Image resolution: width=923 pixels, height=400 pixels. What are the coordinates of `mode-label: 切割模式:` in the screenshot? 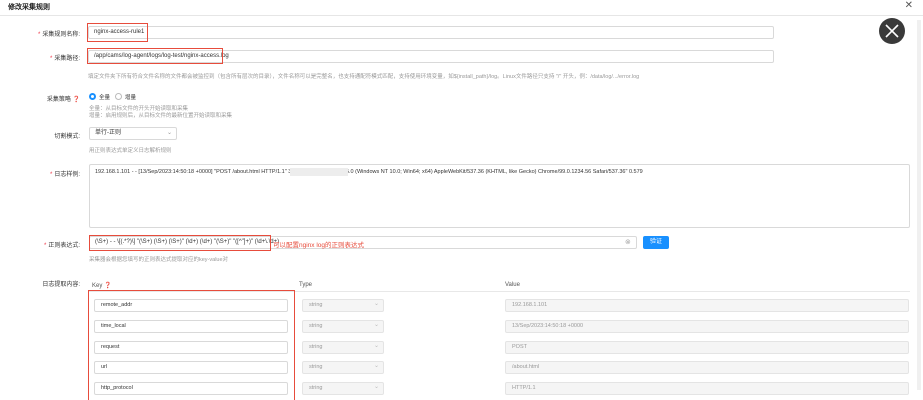 It's located at (67, 137).